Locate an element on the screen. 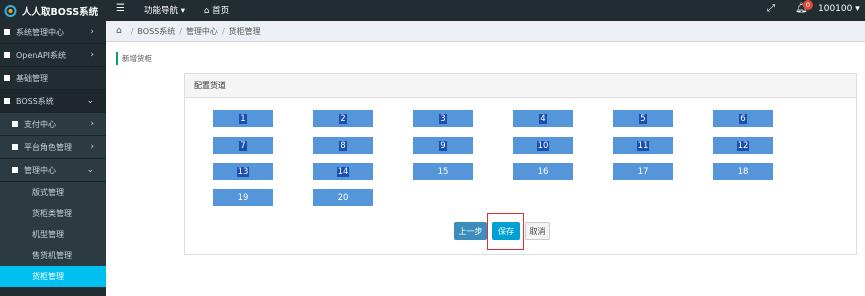 The height and width of the screenshot is (296, 865). sidebar-item-label: 机型管理 is located at coordinates (48, 234).